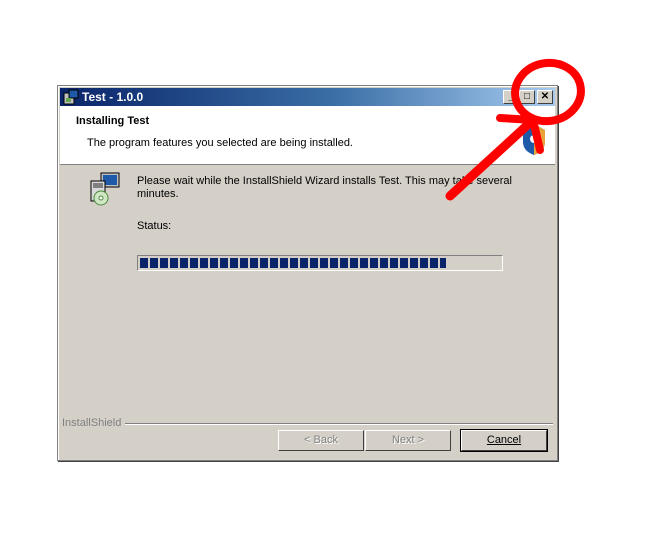 The width and height of the screenshot is (650, 548). I want to click on title-bar: Test - 1.0.0 _ □ ✕, so click(307, 97).